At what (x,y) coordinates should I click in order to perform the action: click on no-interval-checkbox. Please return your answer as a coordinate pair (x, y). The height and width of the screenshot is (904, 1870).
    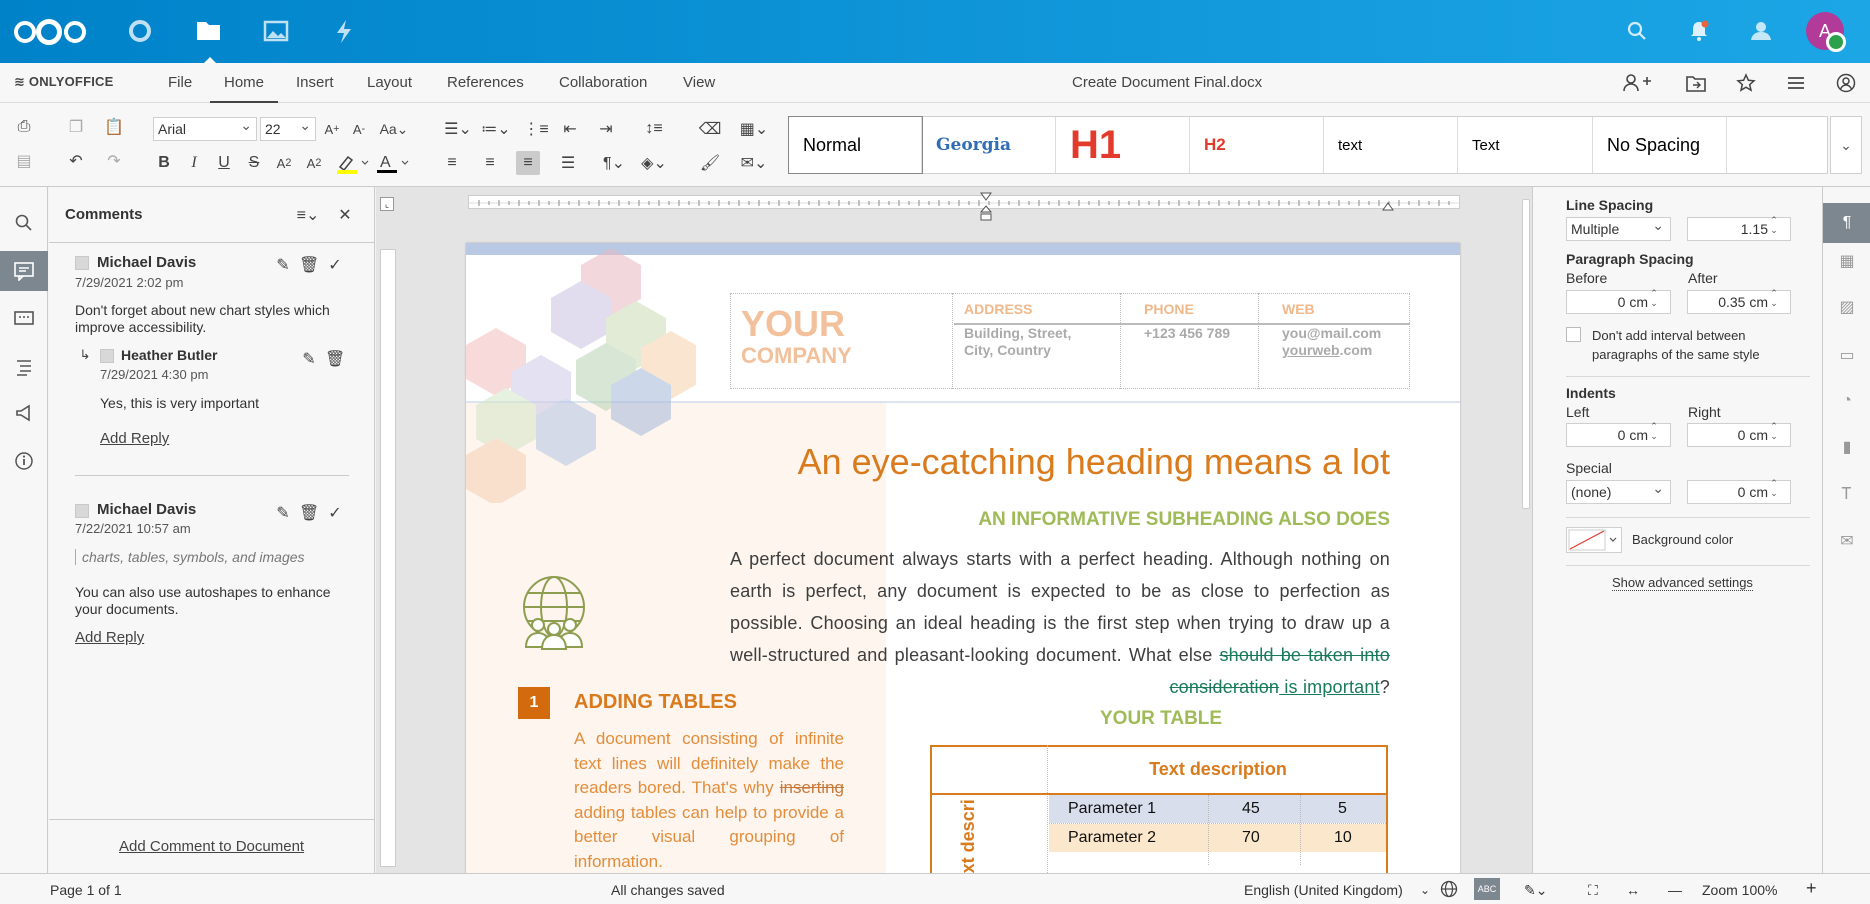
    Looking at the image, I should click on (1573, 334).